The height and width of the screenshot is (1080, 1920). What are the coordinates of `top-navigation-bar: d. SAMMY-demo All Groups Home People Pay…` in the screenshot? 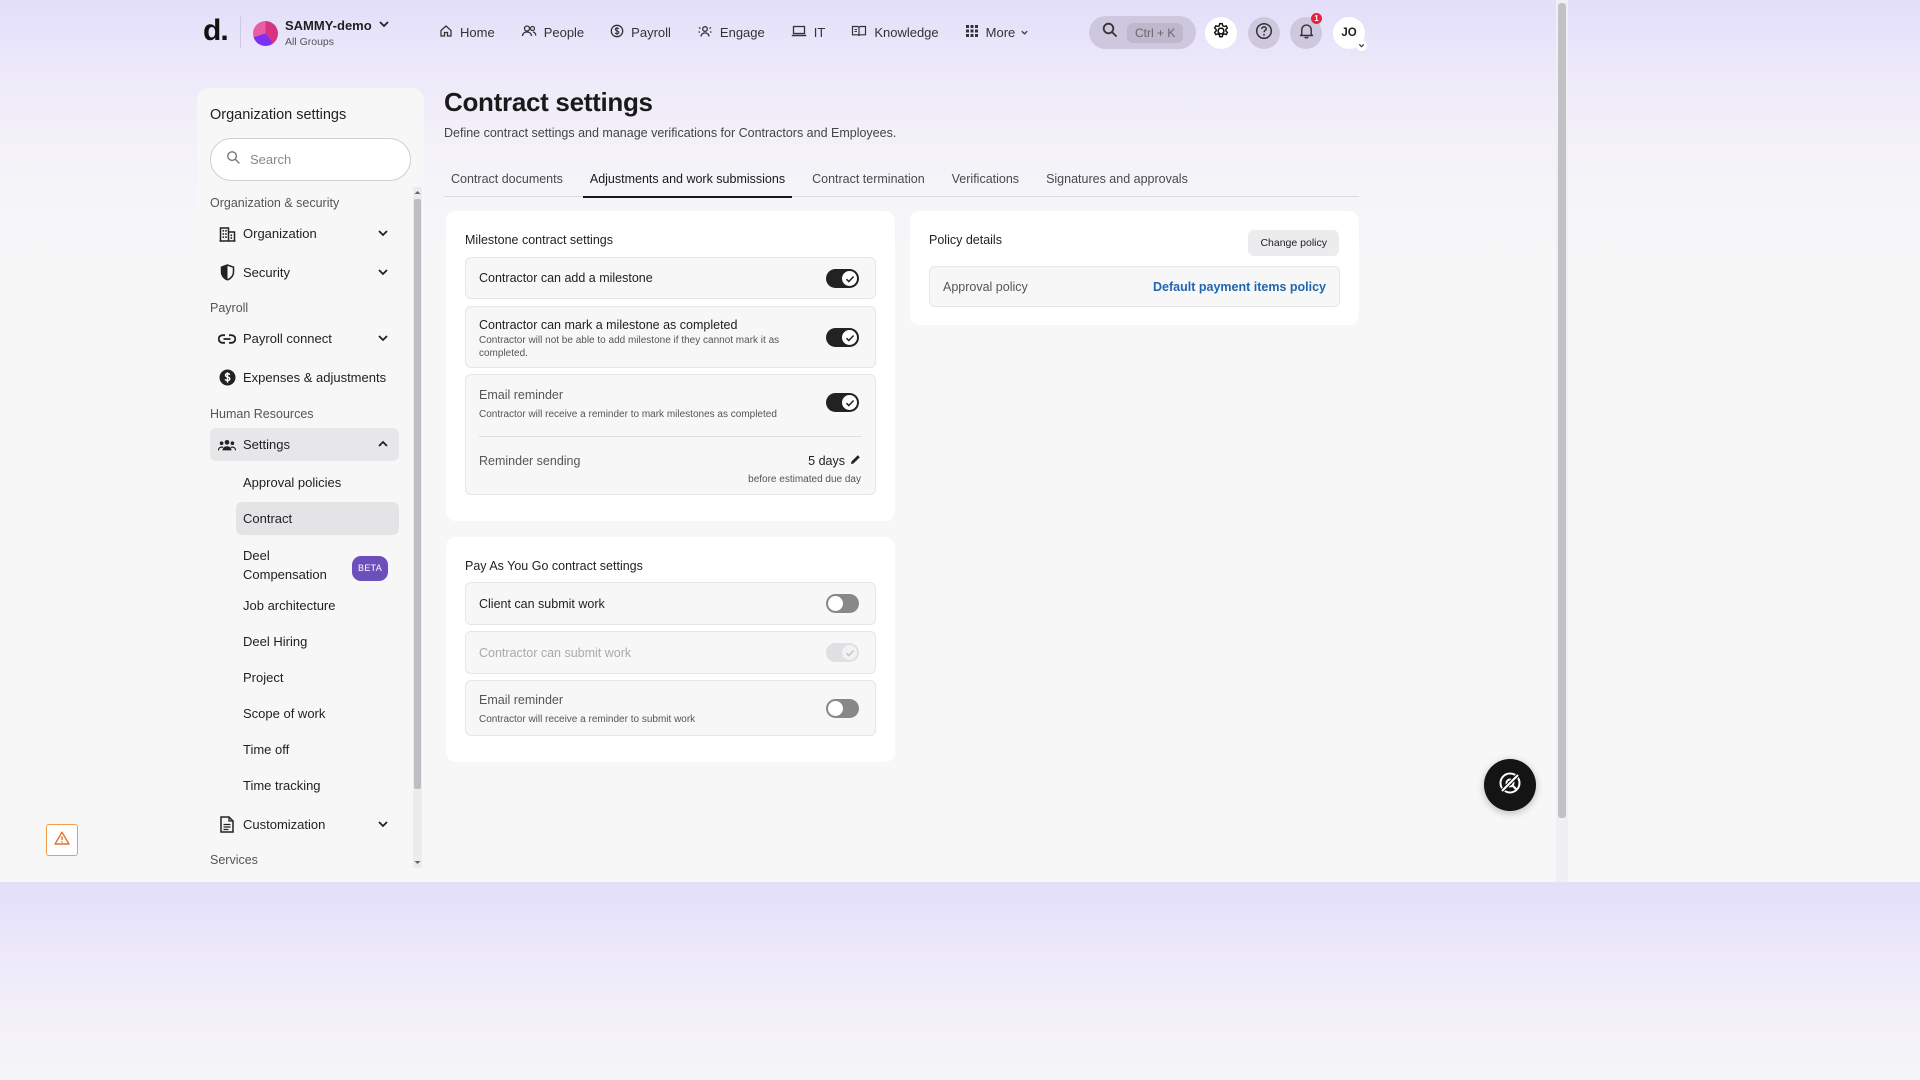 It's located at (778, 33).